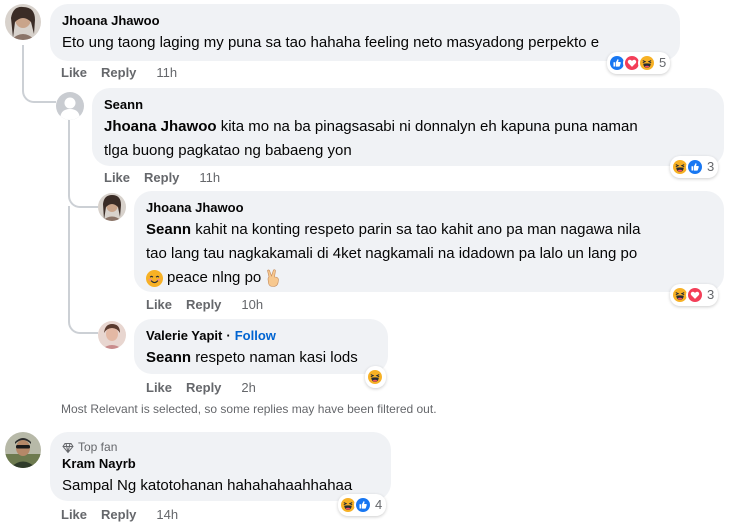  Describe the element at coordinates (408, 104) in the screenshot. I see `comment-author: Seann` at that location.